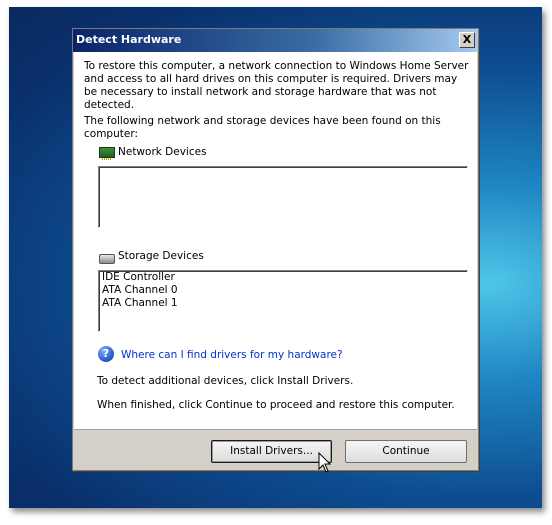 This screenshot has height=525, width=552. I want to click on dialog-title: Detect Hardware, so click(129, 39).